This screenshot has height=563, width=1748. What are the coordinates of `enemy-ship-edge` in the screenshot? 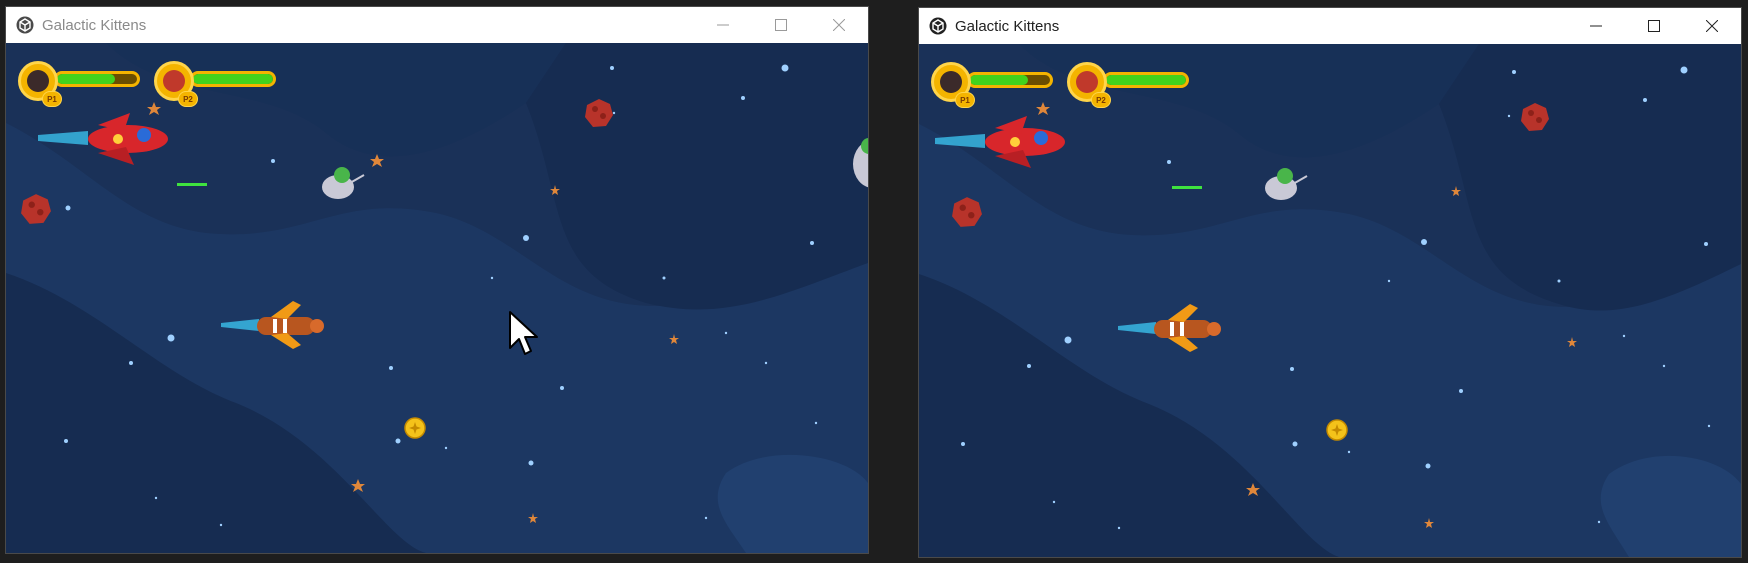 It's located at (860, 163).